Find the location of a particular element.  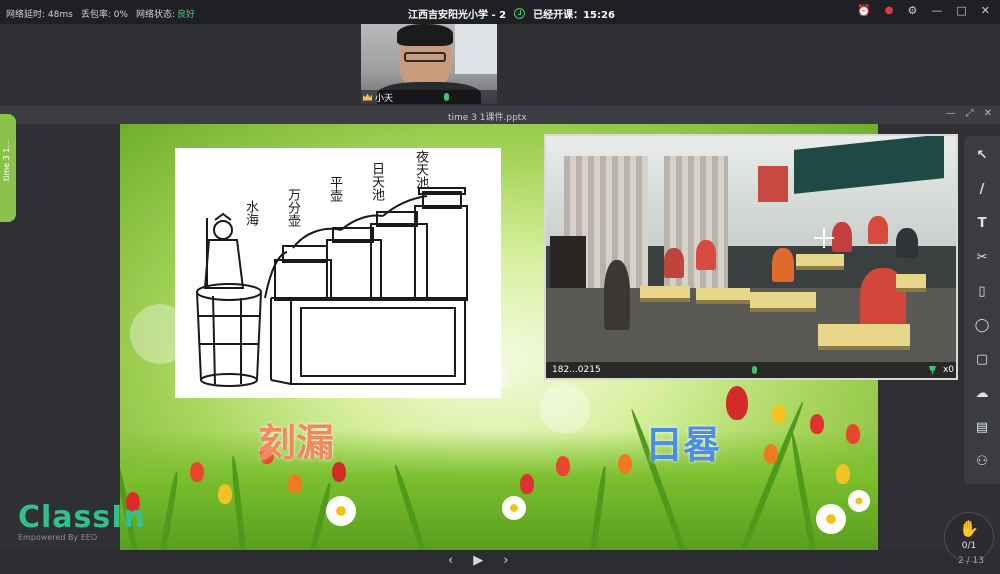

device-id: 182...0215 is located at coordinates (576, 370).